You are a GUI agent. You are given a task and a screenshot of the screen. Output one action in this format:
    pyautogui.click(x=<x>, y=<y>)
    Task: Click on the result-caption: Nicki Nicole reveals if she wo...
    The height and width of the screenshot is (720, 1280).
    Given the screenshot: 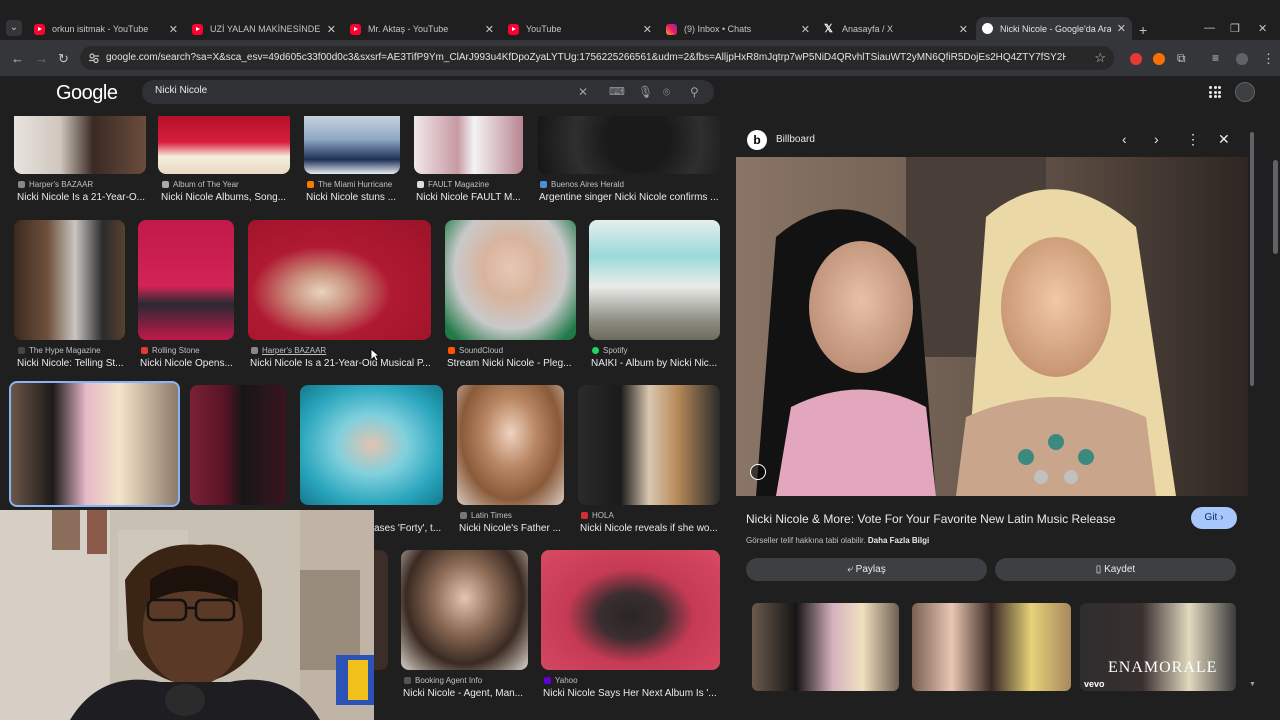 What is the action you would take?
    pyautogui.click(x=649, y=528)
    